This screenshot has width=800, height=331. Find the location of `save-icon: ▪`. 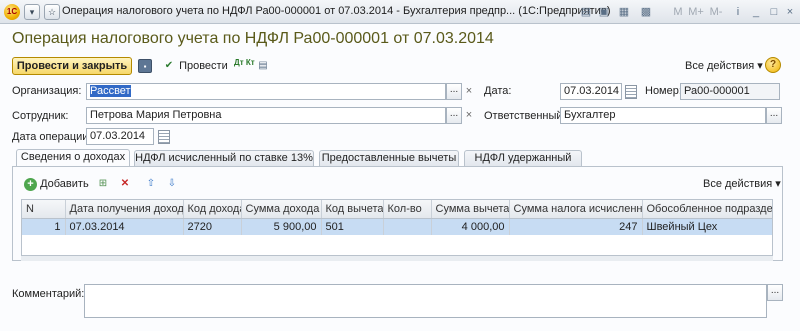

save-icon: ▪ is located at coordinates (145, 66).